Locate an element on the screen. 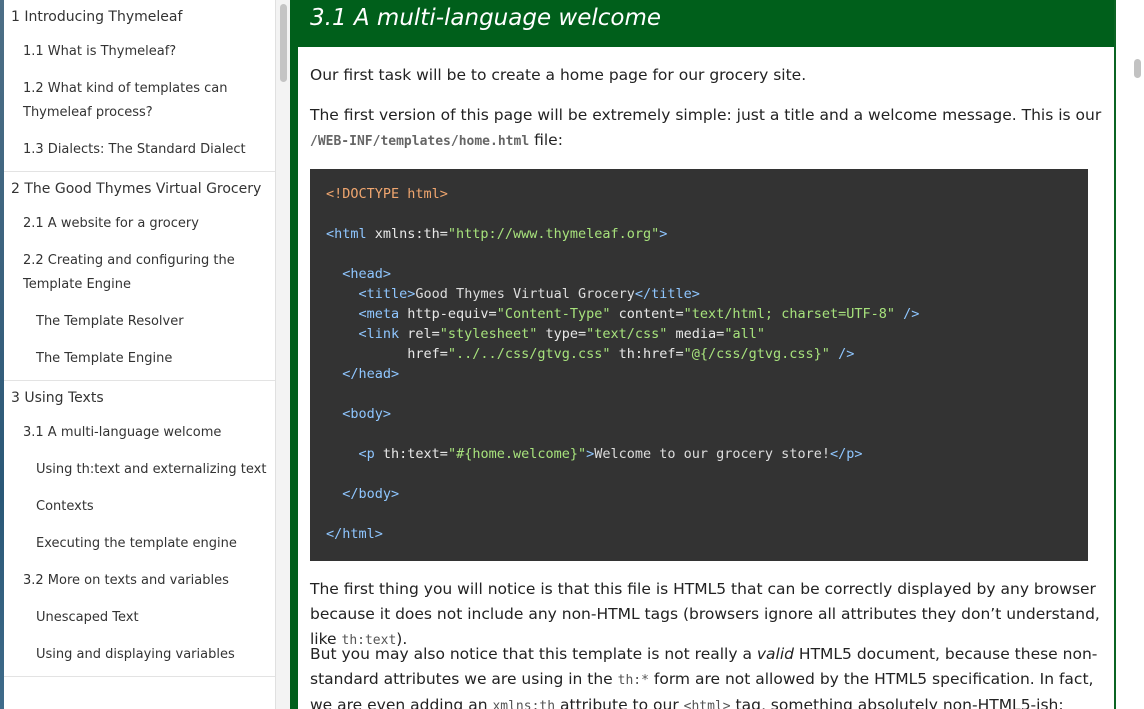  toc-link: 2.1 A website for a grocery is located at coordinates (139, 226).